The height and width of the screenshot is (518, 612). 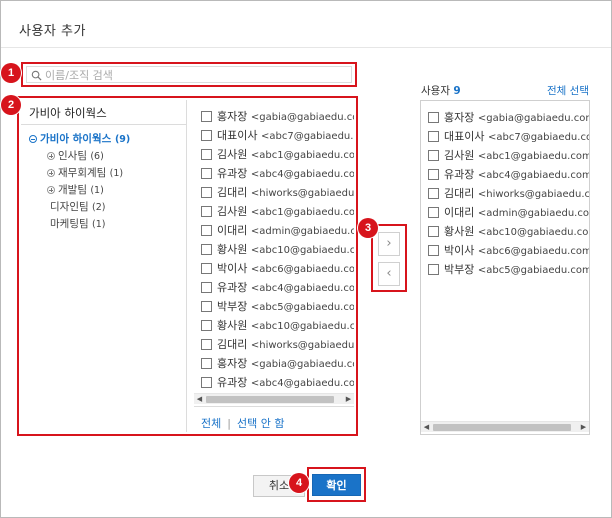 What do you see at coordinates (302, 288) in the screenshot?
I see `user-email: <abc4@gabiaedu.com>` at bounding box center [302, 288].